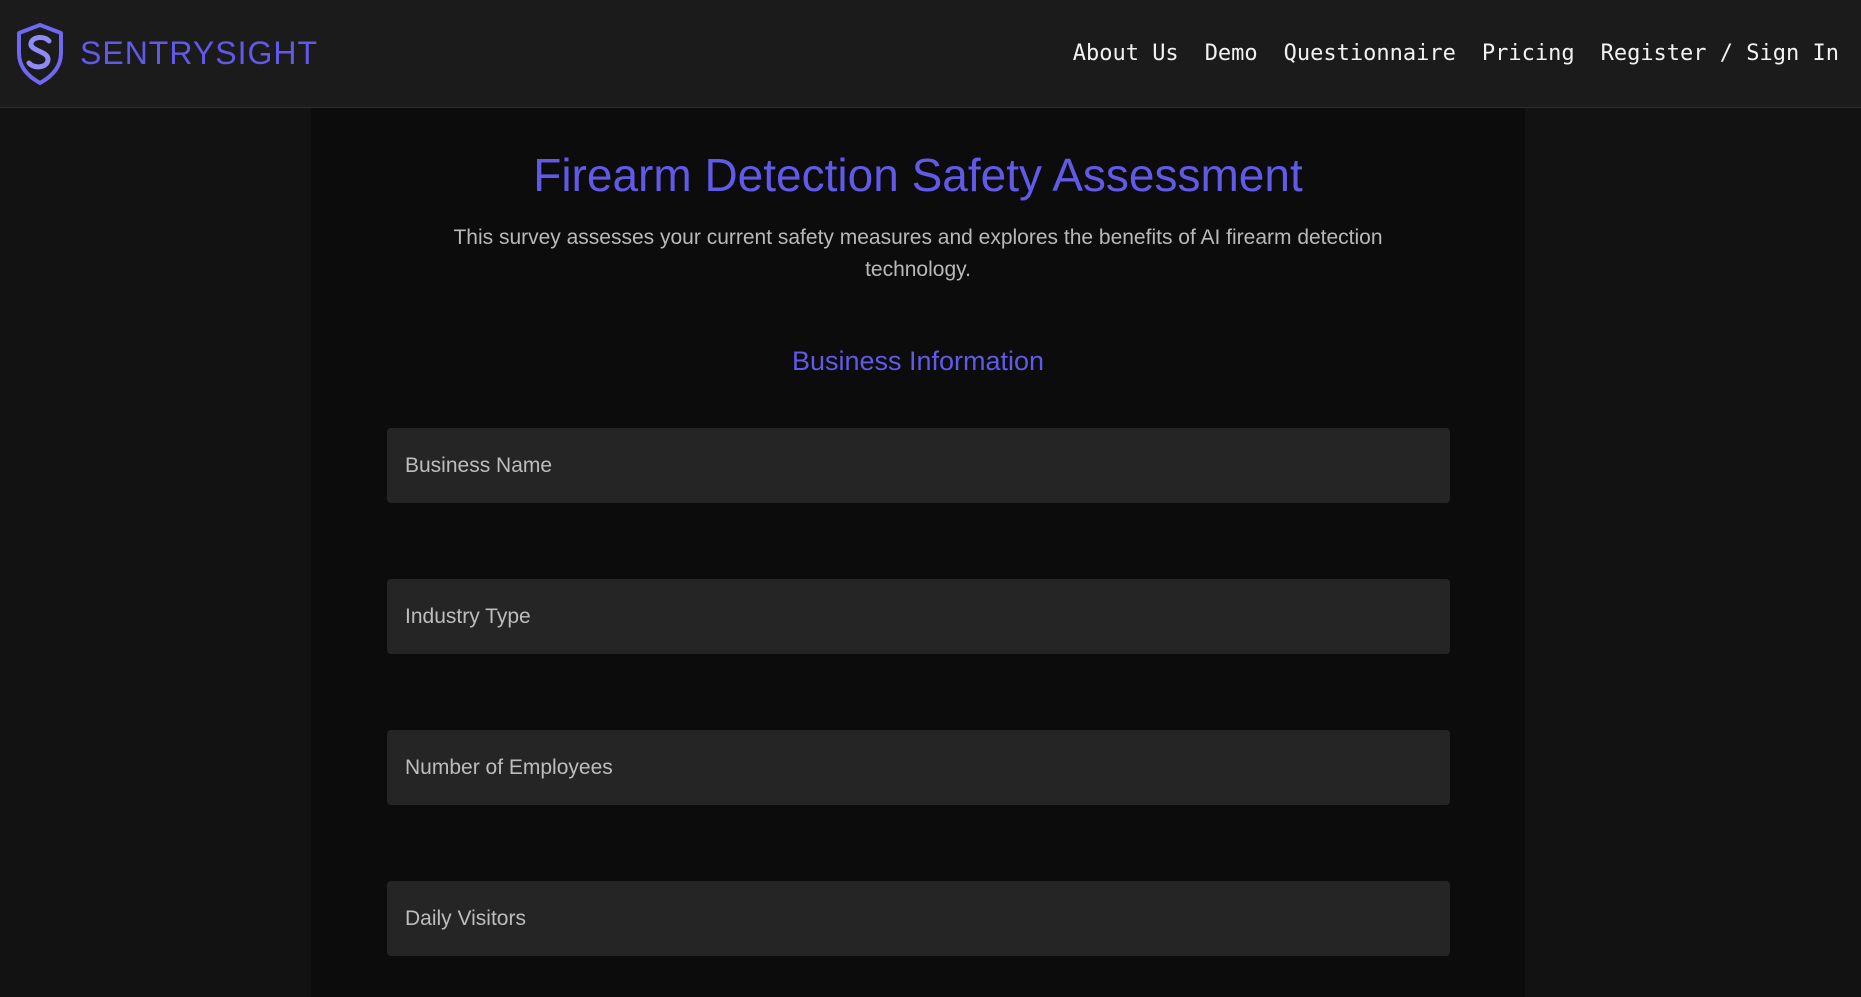 The height and width of the screenshot is (997, 1861). What do you see at coordinates (1231, 53) in the screenshot?
I see `nav-demo: Demo` at bounding box center [1231, 53].